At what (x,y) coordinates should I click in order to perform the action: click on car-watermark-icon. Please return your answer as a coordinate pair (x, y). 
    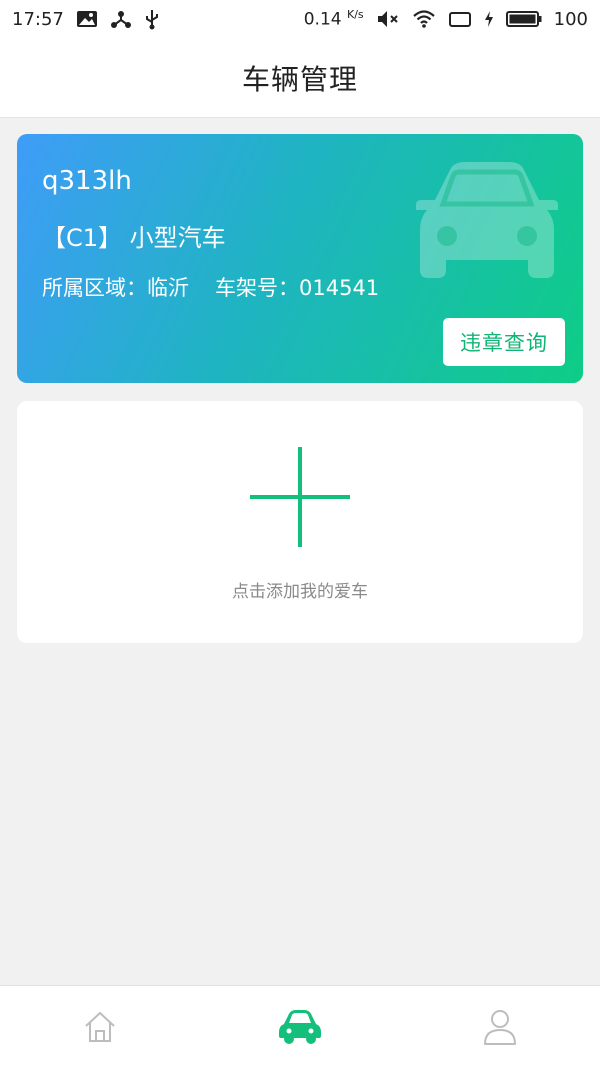
    Looking at the image, I should click on (487, 220).